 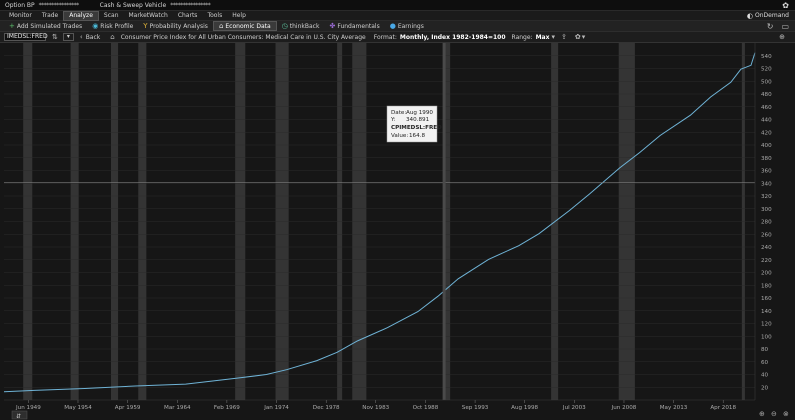 I want to click on y-tick-label: 200, so click(x=766, y=274).